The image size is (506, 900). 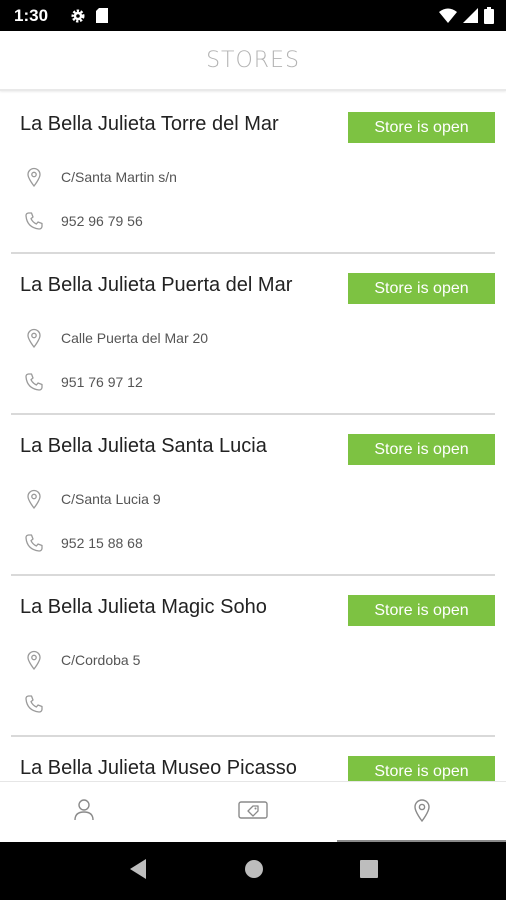 What do you see at coordinates (78, 16) in the screenshot?
I see `gear-icon` at bounding box center [78, 16].